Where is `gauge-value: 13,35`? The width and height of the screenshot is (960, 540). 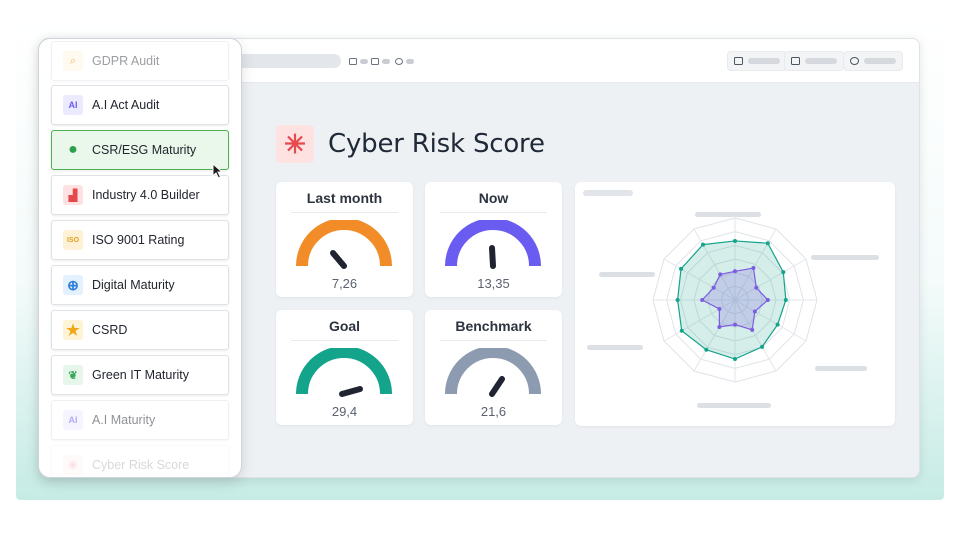
gauge-value: 13,35 is located at coordinates (493, 283).